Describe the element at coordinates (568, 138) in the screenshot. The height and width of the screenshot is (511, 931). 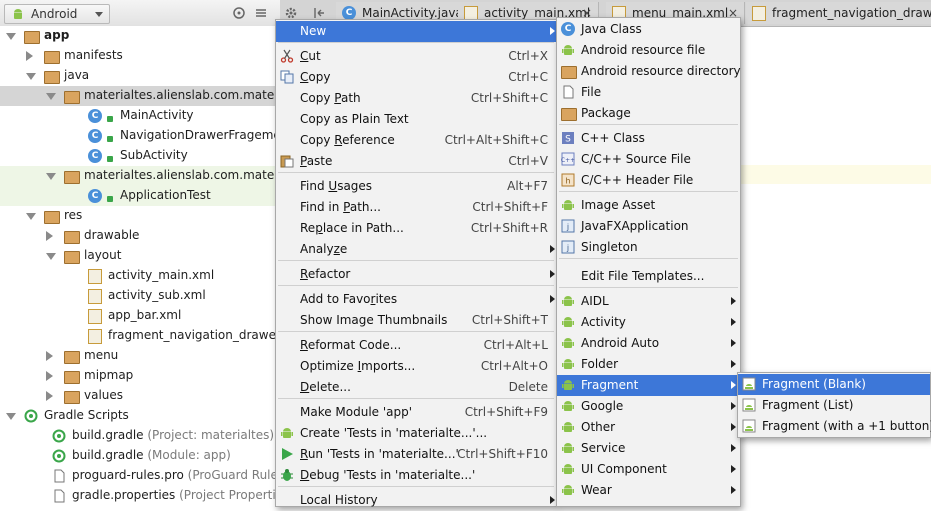
I see `cpp-class-icon: S` at that location.